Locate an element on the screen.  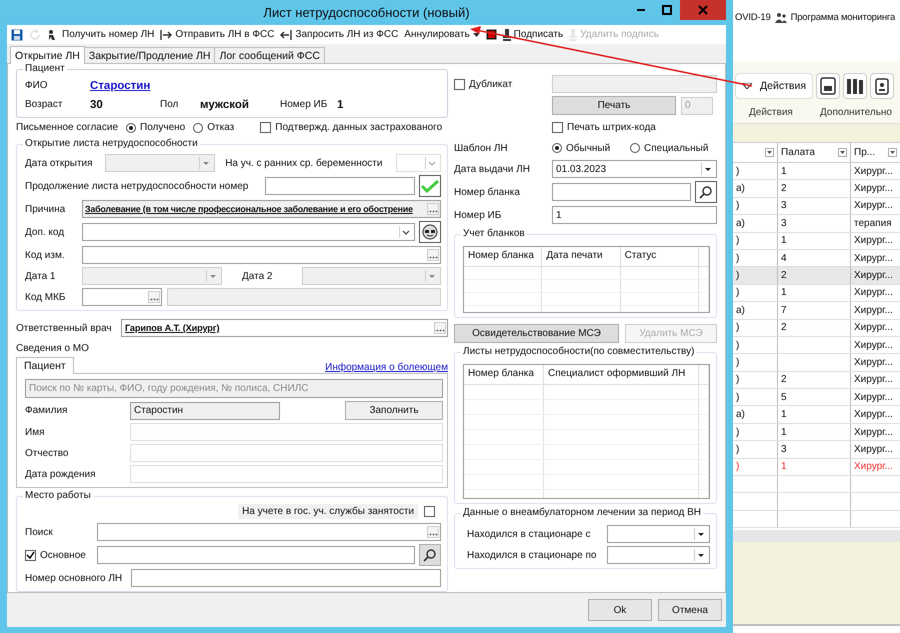
change-code-field is located at coordinates (261, 255).